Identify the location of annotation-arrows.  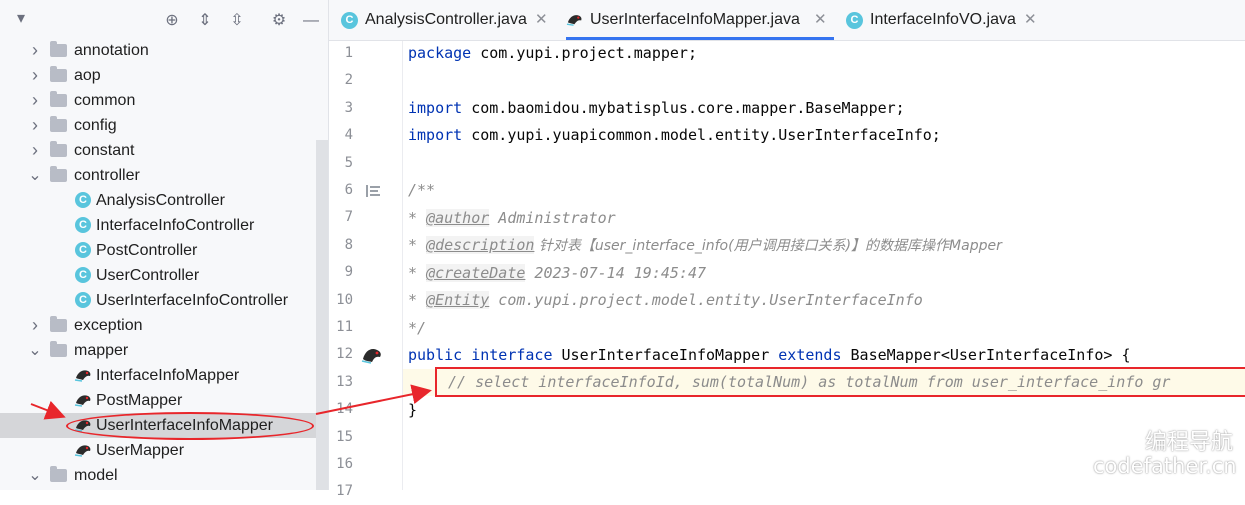
(231, 402).